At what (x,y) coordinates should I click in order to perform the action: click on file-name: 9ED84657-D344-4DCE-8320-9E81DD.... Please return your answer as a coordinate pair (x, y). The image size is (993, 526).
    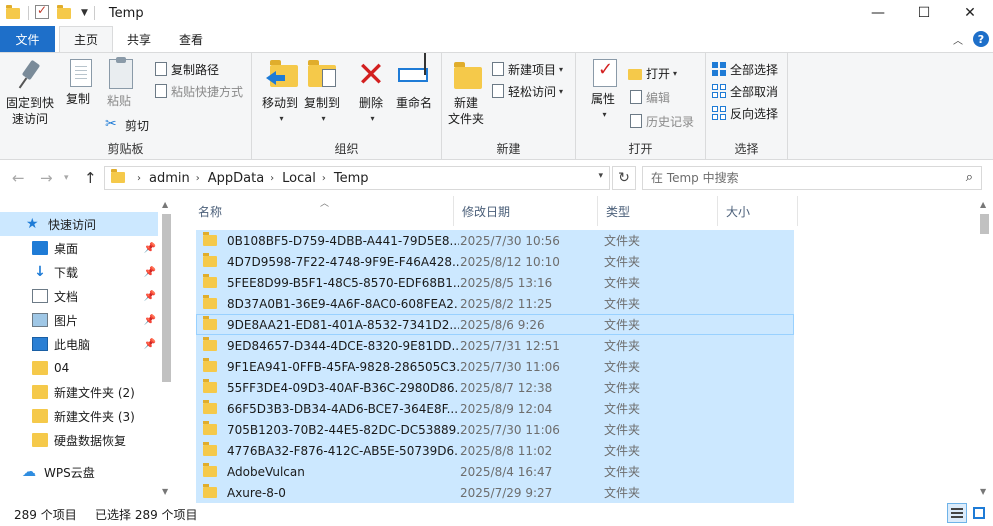
    Looking at the image, I should click on (343, 345).